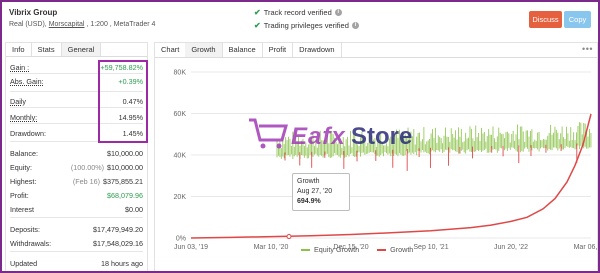  I want to click on legend-equity-growth: Equity Growth, so click(330, 249).